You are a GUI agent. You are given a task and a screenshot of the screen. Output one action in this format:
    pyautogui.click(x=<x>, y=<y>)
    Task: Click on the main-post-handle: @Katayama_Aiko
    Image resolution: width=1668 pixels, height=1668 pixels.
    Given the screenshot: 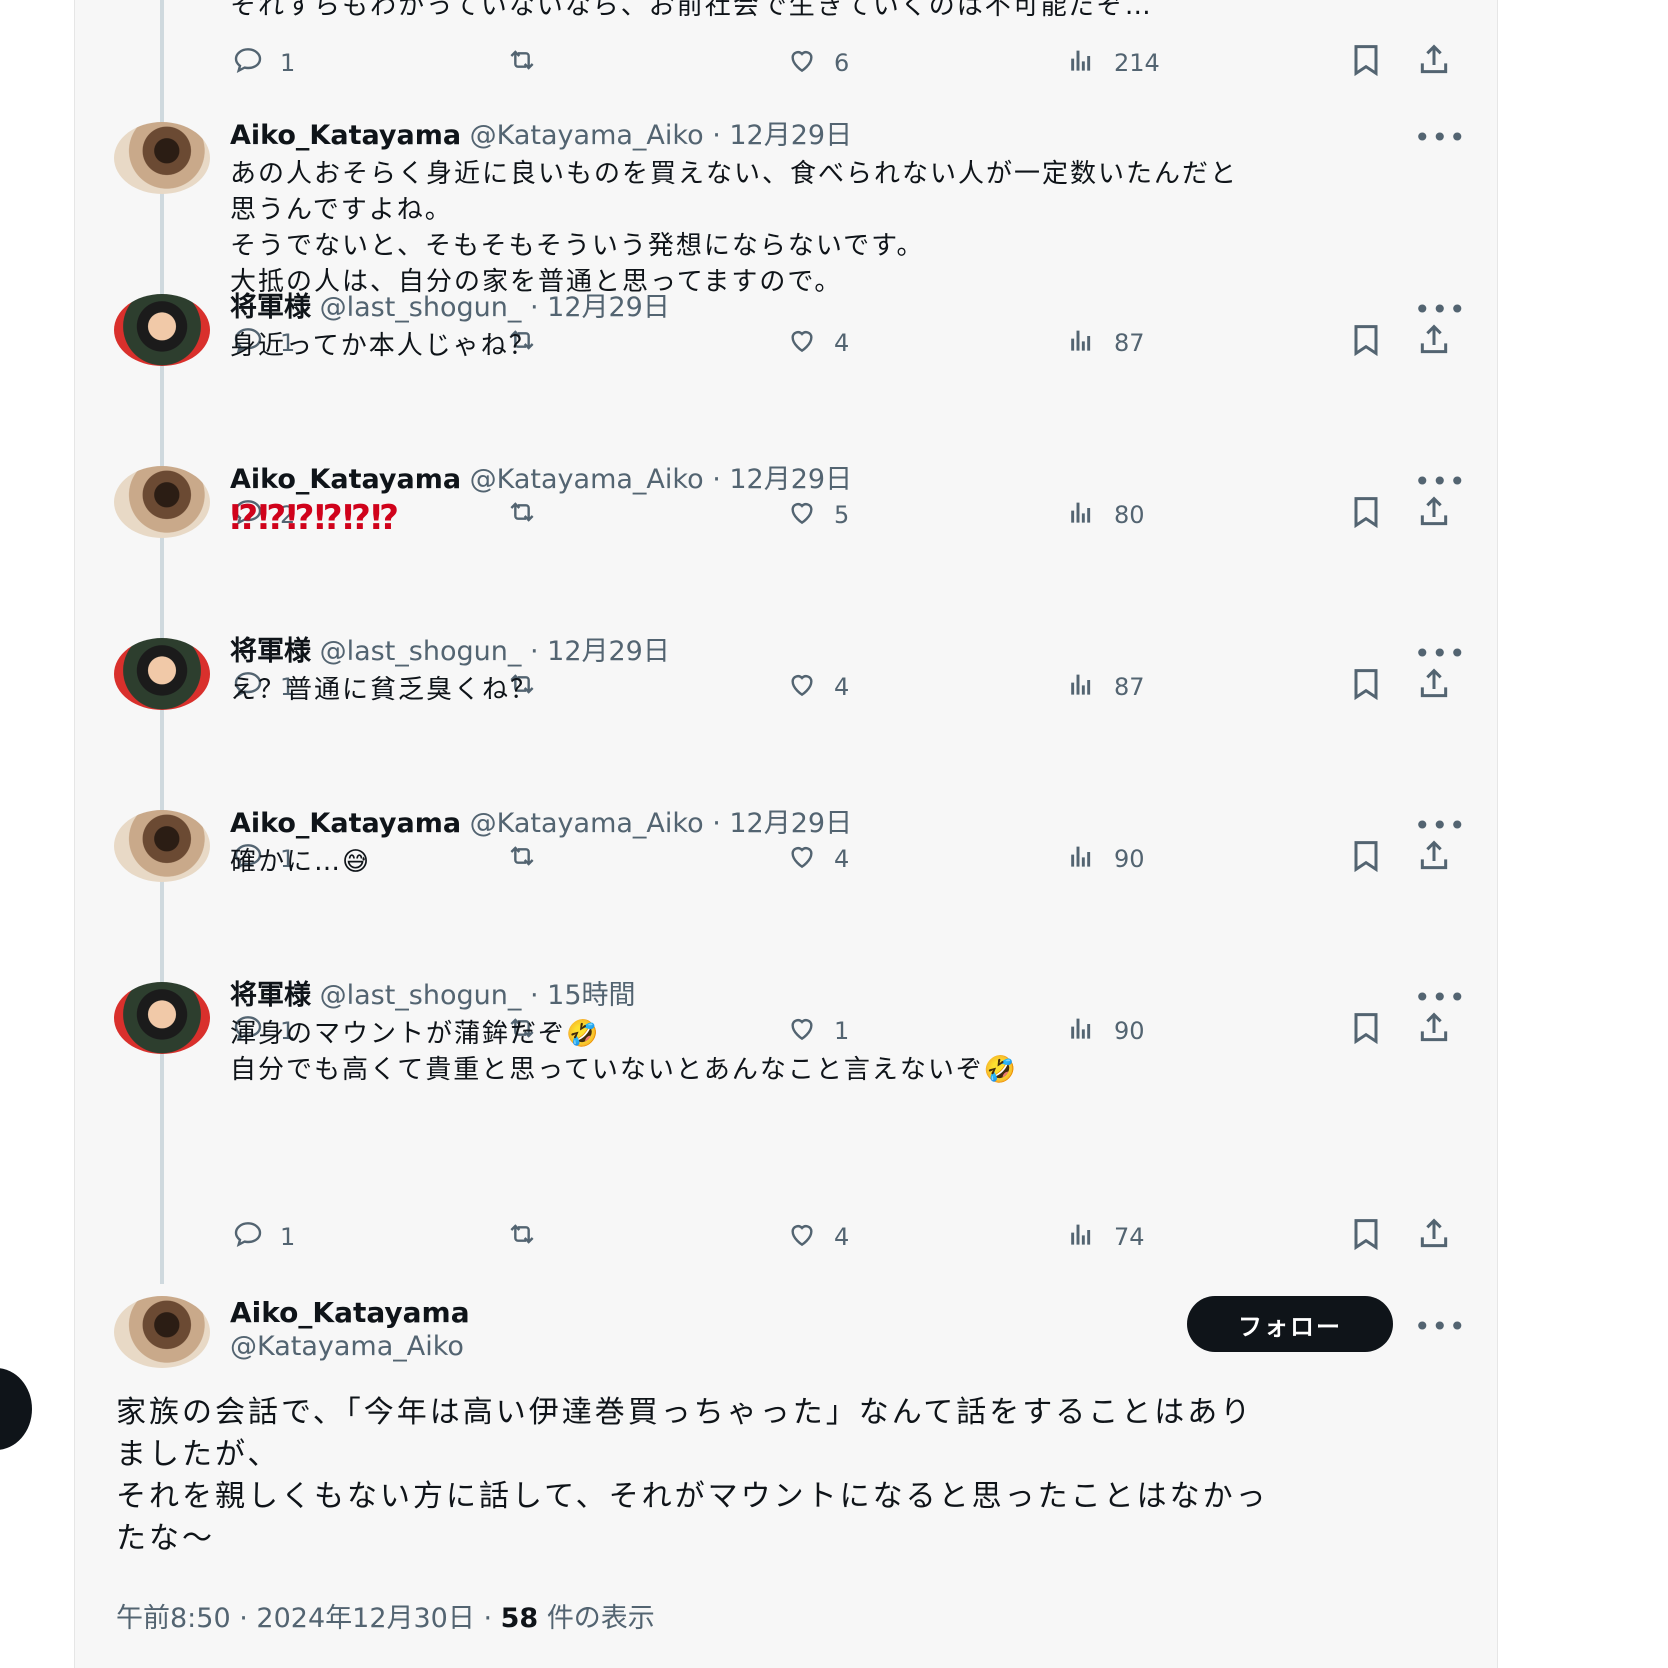 What is the action you would take?
    pyautogui.click(x=347, y=1346)
    